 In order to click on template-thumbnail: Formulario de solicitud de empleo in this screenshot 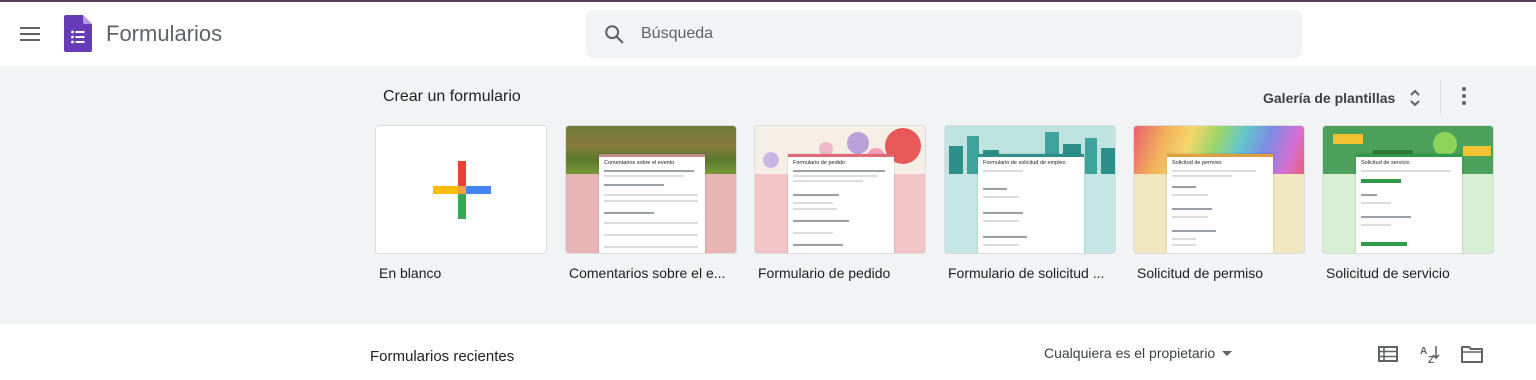, I will do `click(1030, 189)`.